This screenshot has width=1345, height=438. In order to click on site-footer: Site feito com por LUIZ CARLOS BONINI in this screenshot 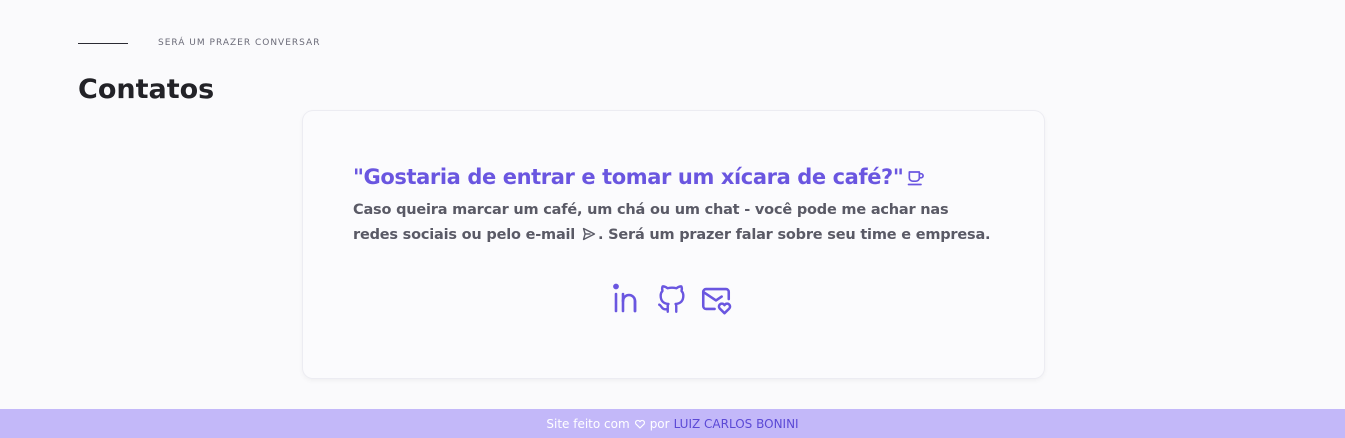, I will do `click(672, 423)`.